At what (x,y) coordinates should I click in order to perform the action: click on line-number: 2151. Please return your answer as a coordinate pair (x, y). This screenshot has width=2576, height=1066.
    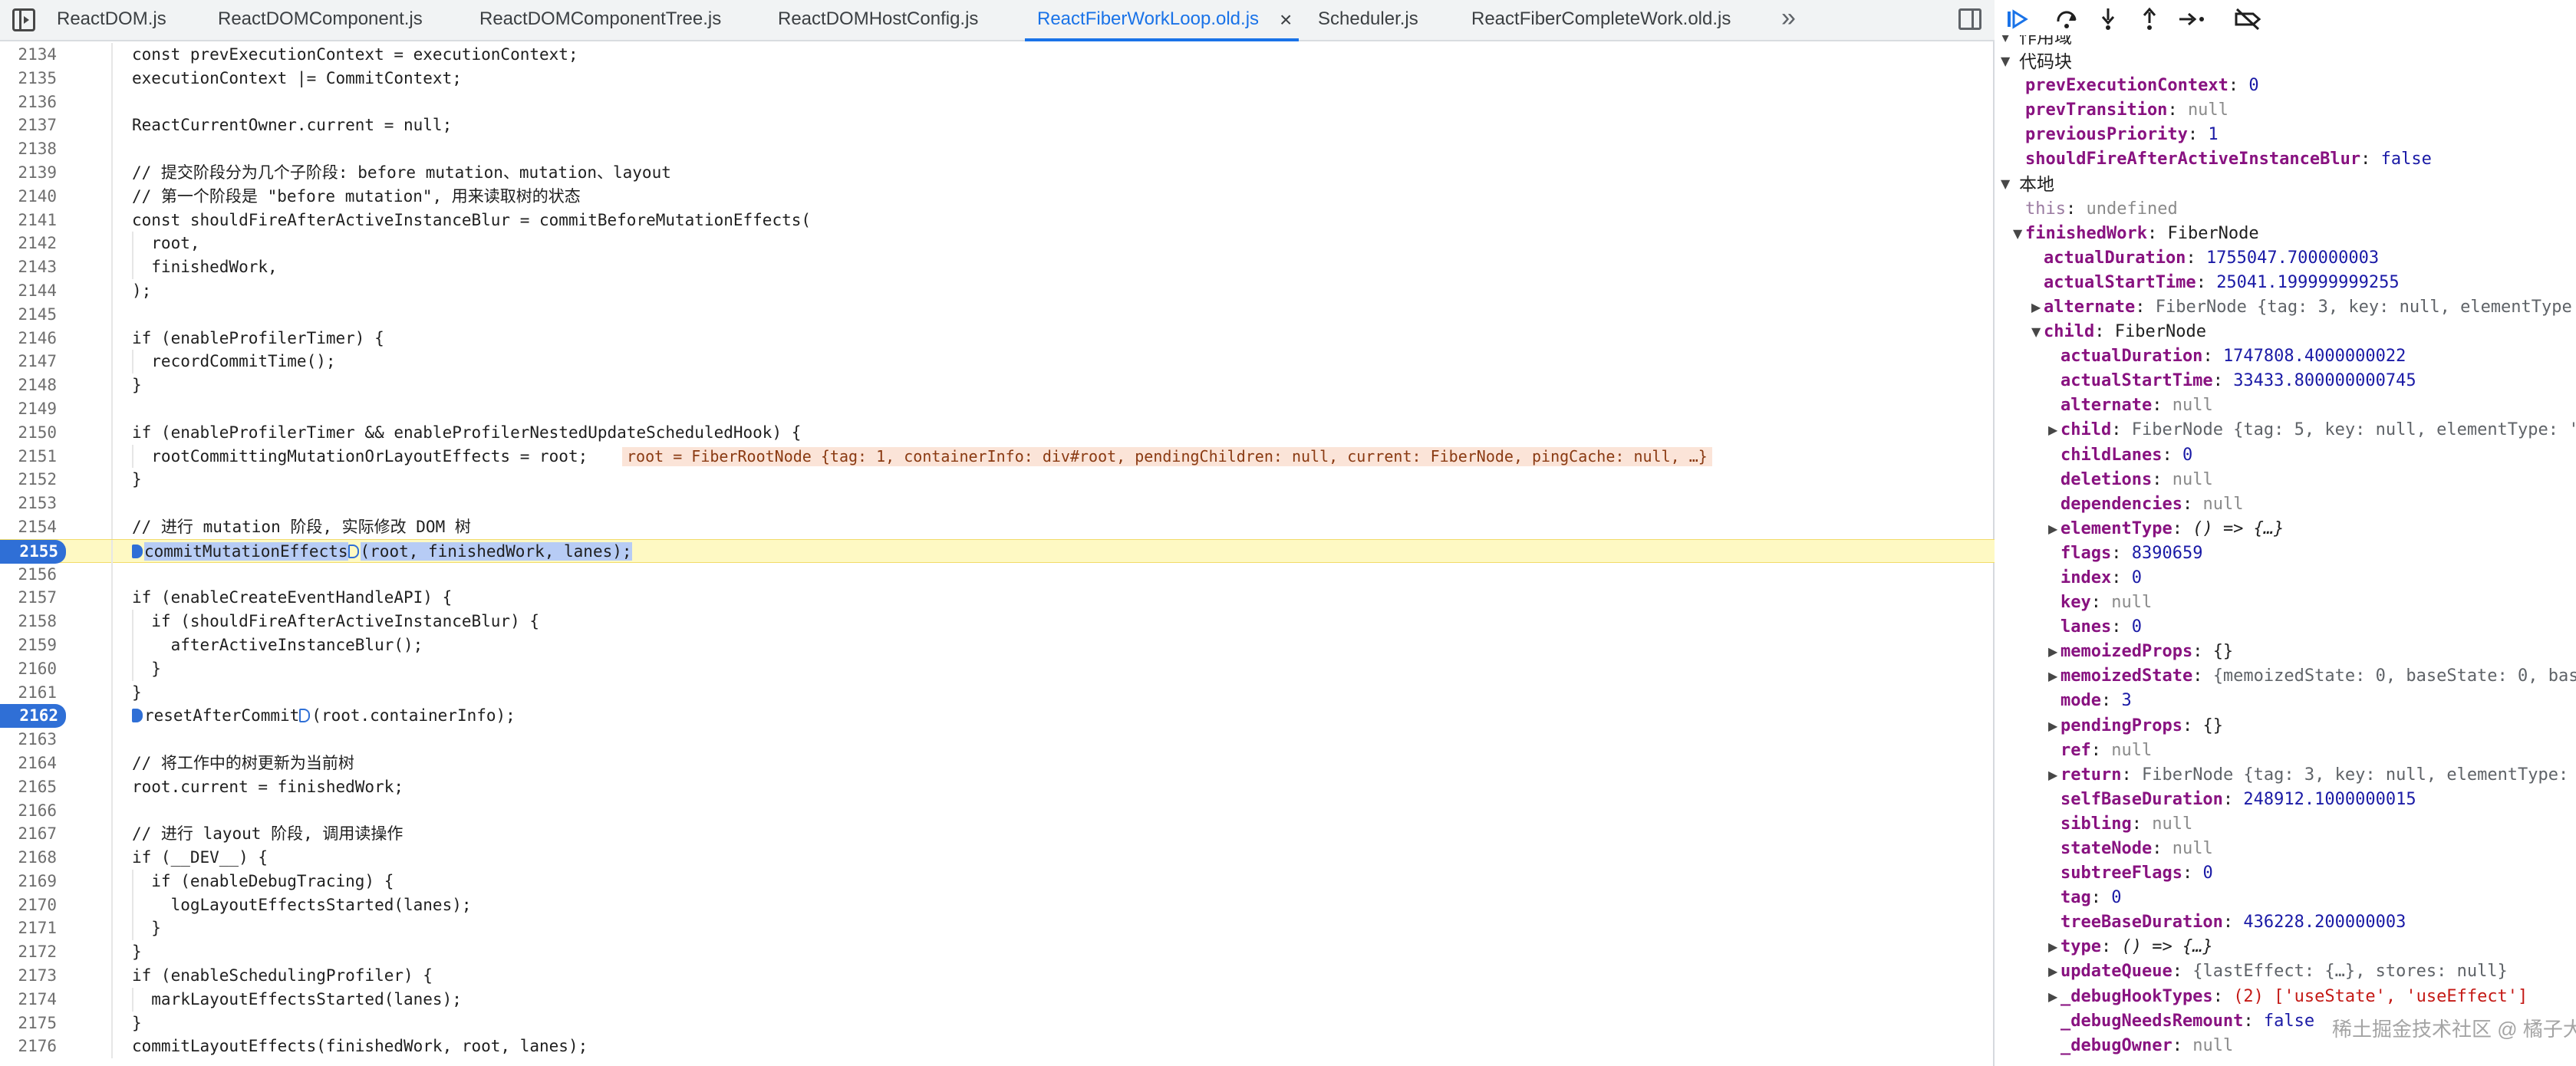
    Looking at the image, I should click on (28, 457).